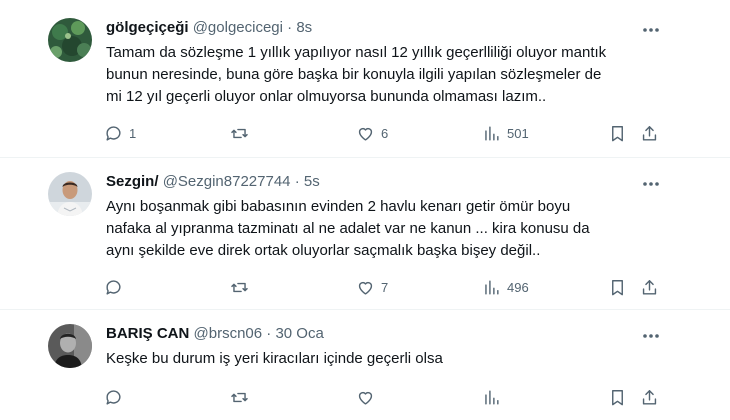 Image resolution: width=730 pixels, height=420 pixels. I want to click on like-count: 7, so click(385, 287).